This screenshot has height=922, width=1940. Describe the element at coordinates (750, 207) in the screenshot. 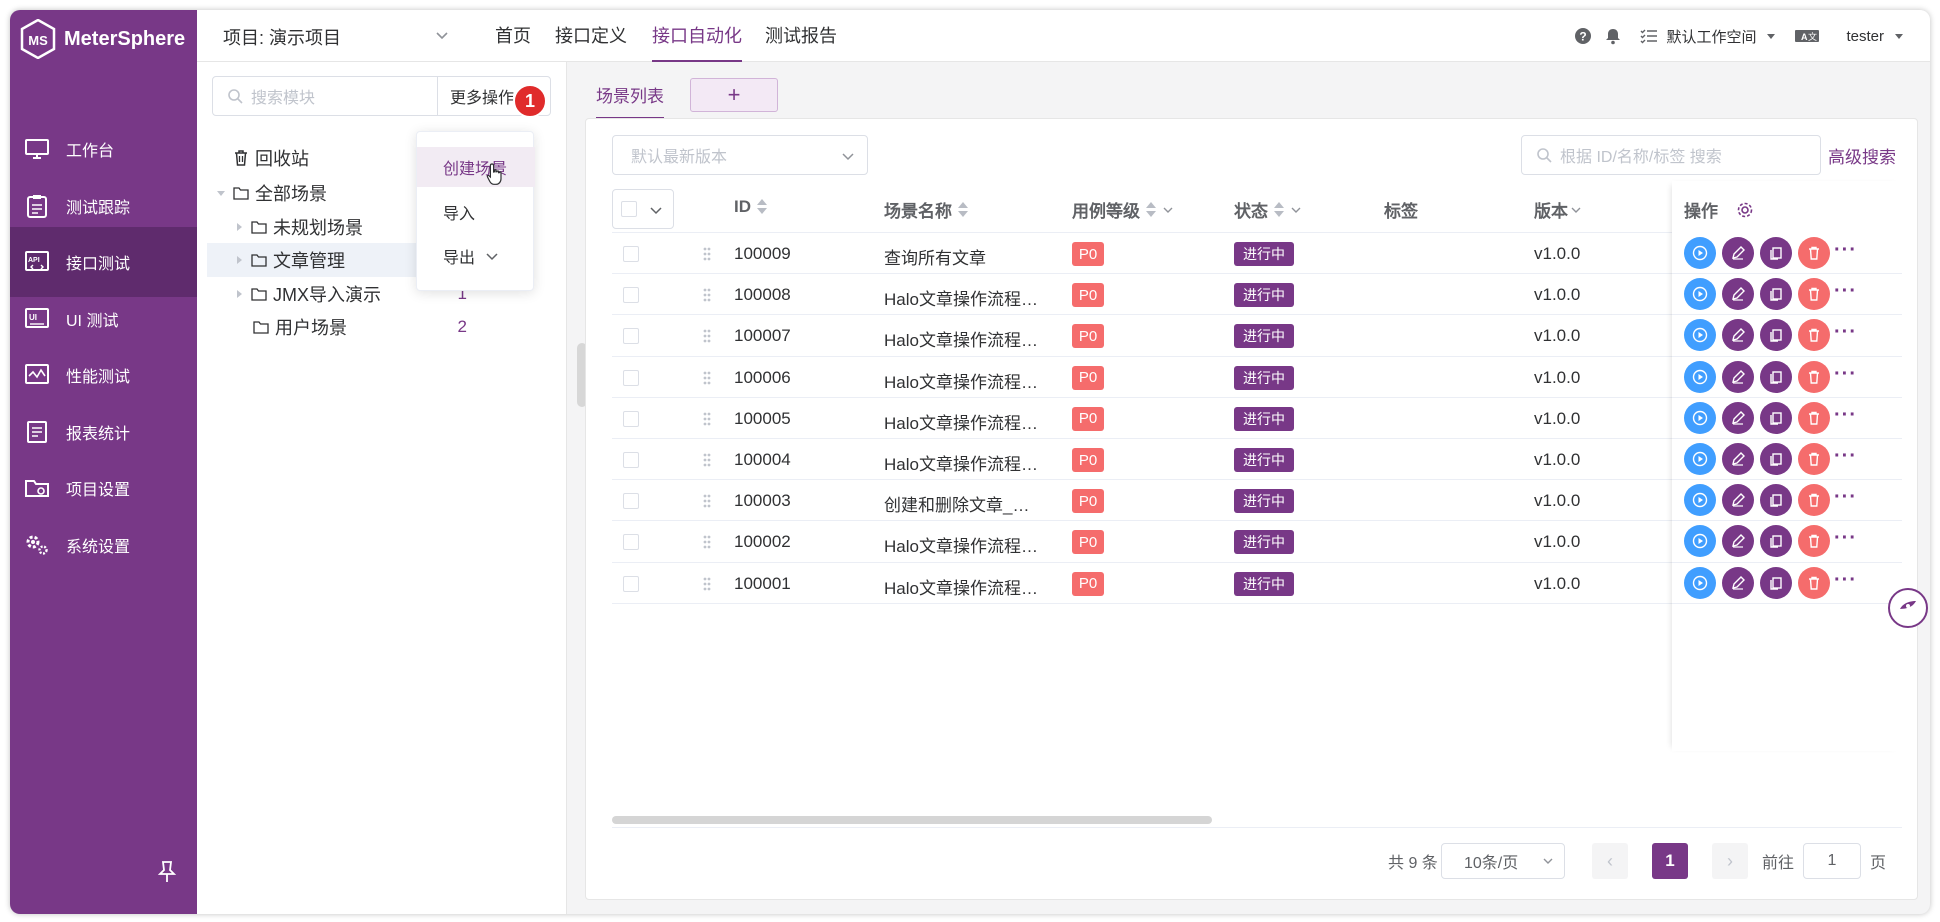

I see `column-id: ID` at that location.